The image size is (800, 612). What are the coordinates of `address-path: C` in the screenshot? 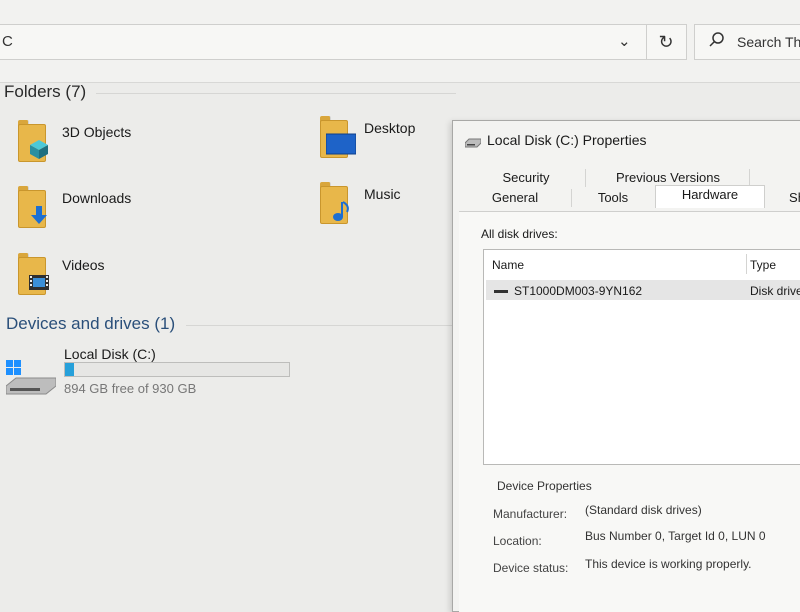 It's located at (7, 41).